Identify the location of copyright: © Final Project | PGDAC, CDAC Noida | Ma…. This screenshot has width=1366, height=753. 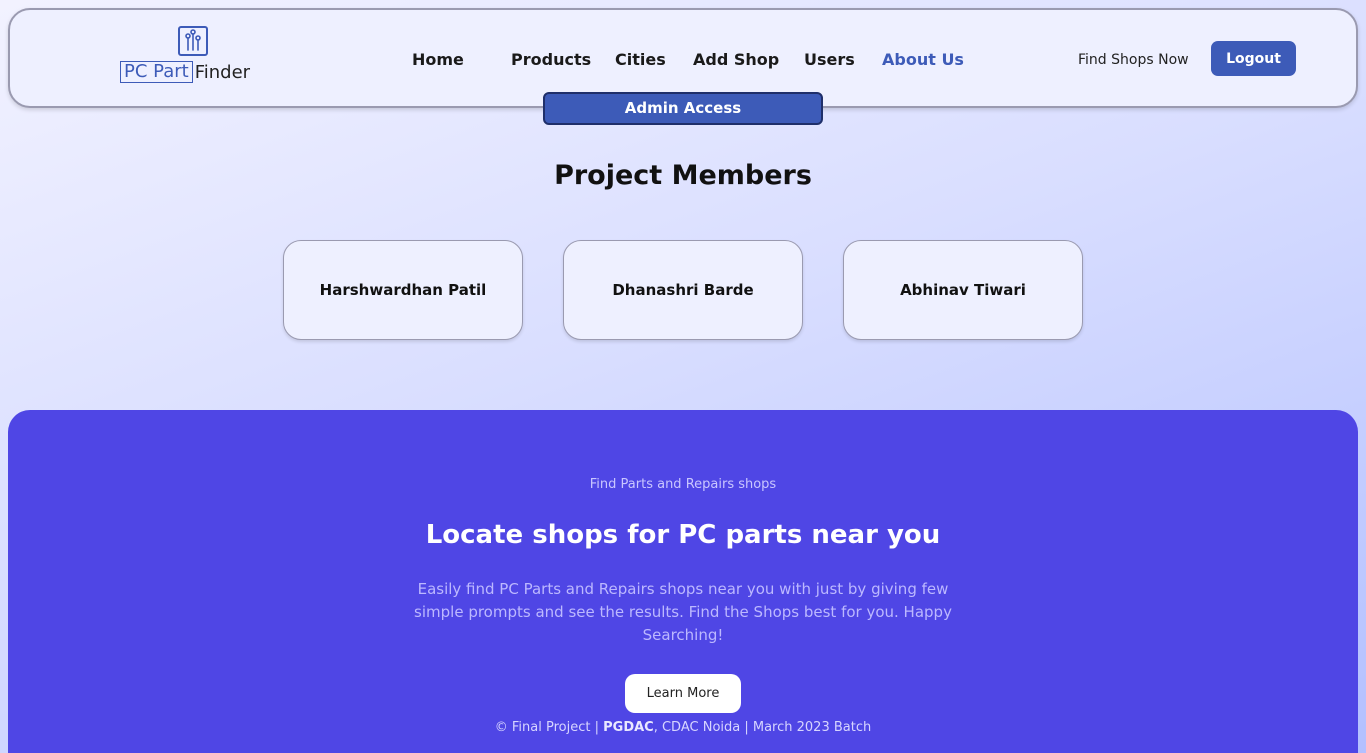
(683, 727).